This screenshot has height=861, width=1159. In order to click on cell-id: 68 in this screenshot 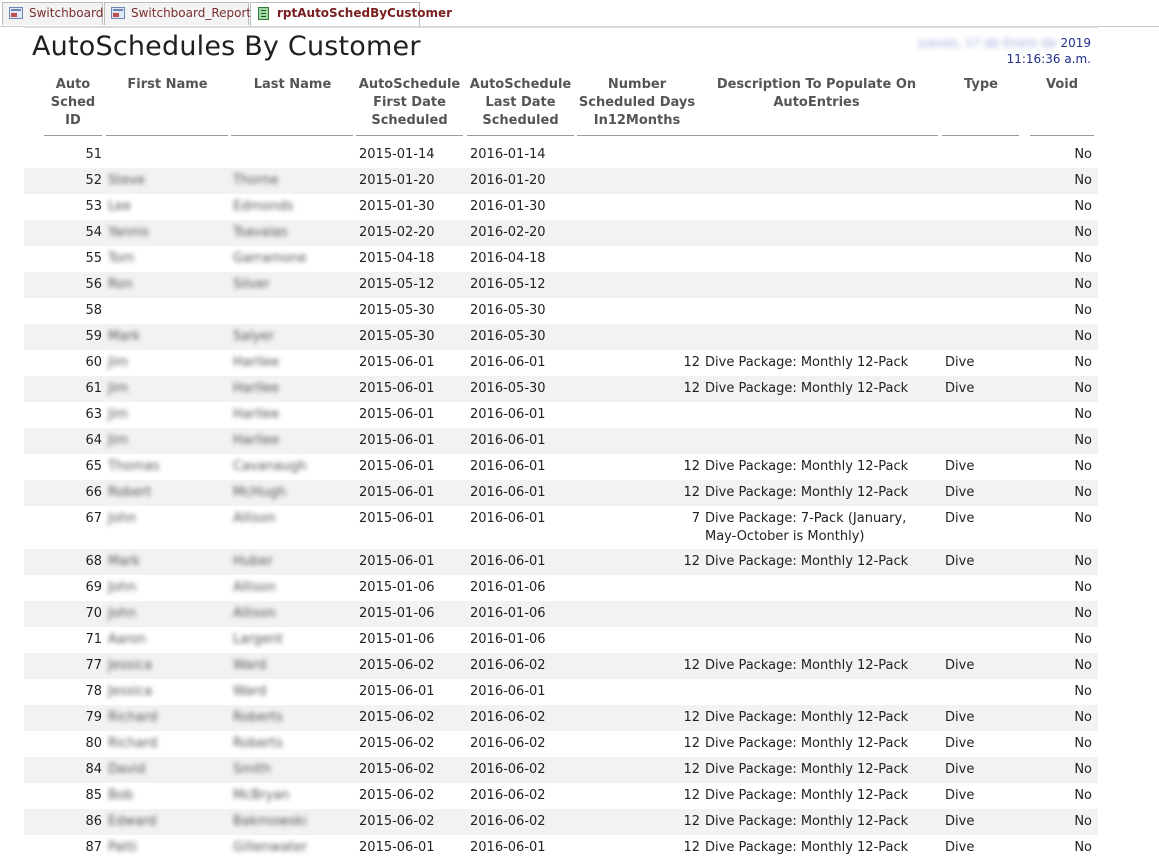, I will do `click(93, 561)`.